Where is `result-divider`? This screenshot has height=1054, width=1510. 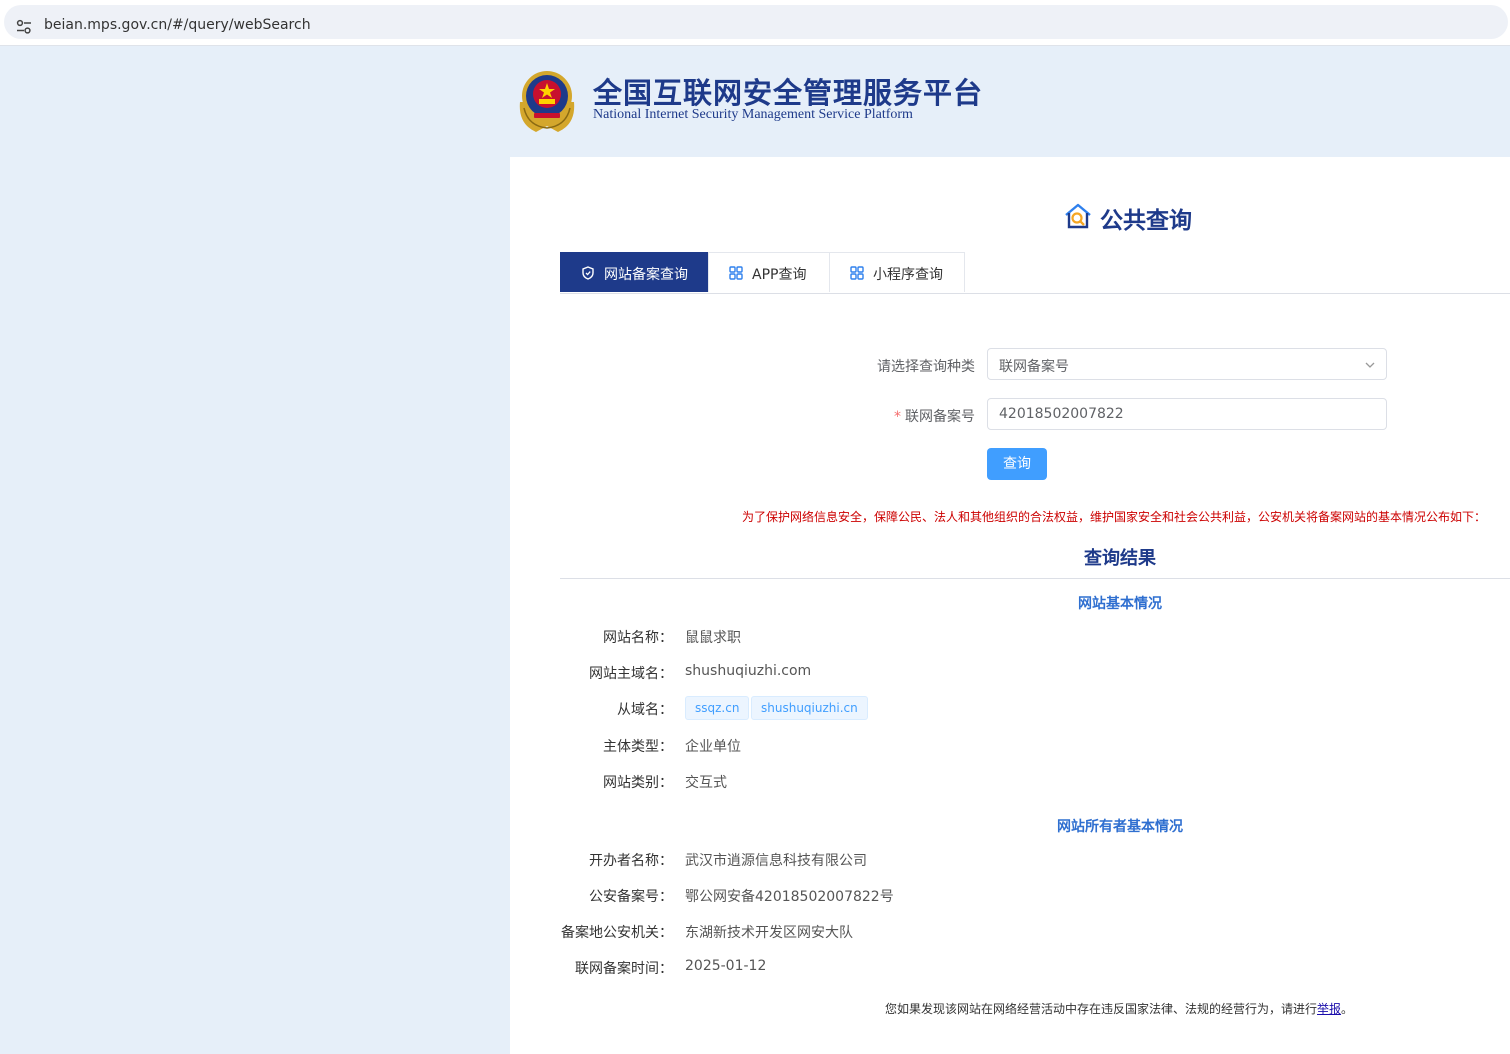 result-divider is located at coordinates (1035, 578).